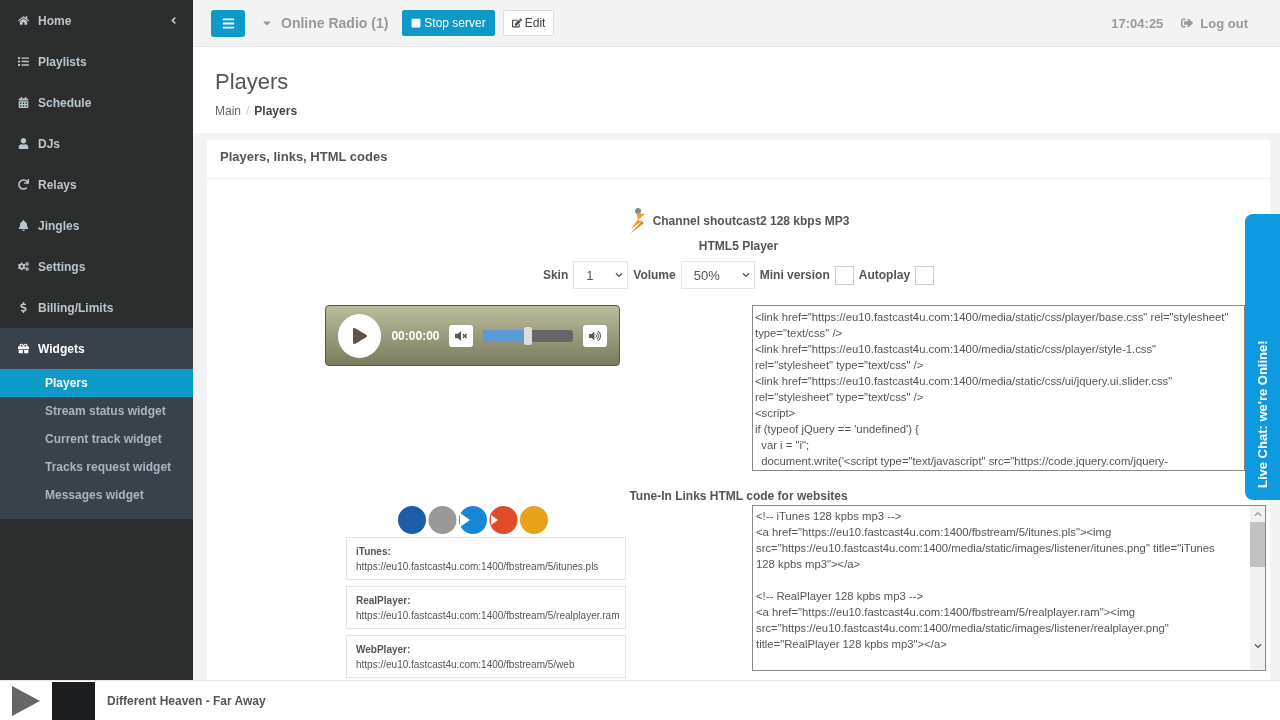 The height and width of the screenshot is (720, 1280). Describe the element at coordinates (96, 495) in the screenshot. I see `submenu-item: Messages widget` at that location.